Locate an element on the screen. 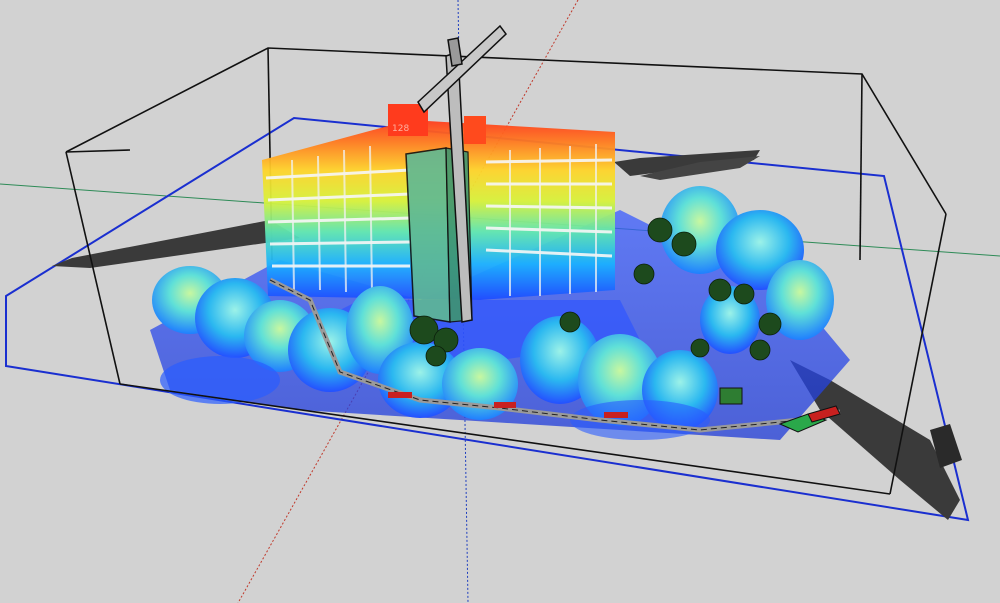 Image resolution: width=1000 pixels, height=603 pixels. building-point-cloud is located at coordinates (438, 213).